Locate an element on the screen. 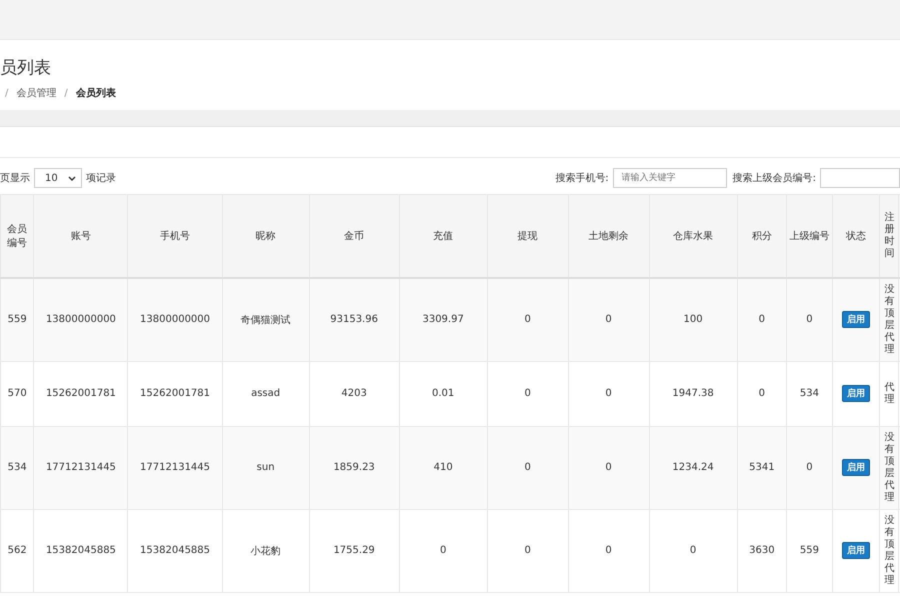 This screenshot has height=600, width=900. search-field is located at coordinates (860, 178).